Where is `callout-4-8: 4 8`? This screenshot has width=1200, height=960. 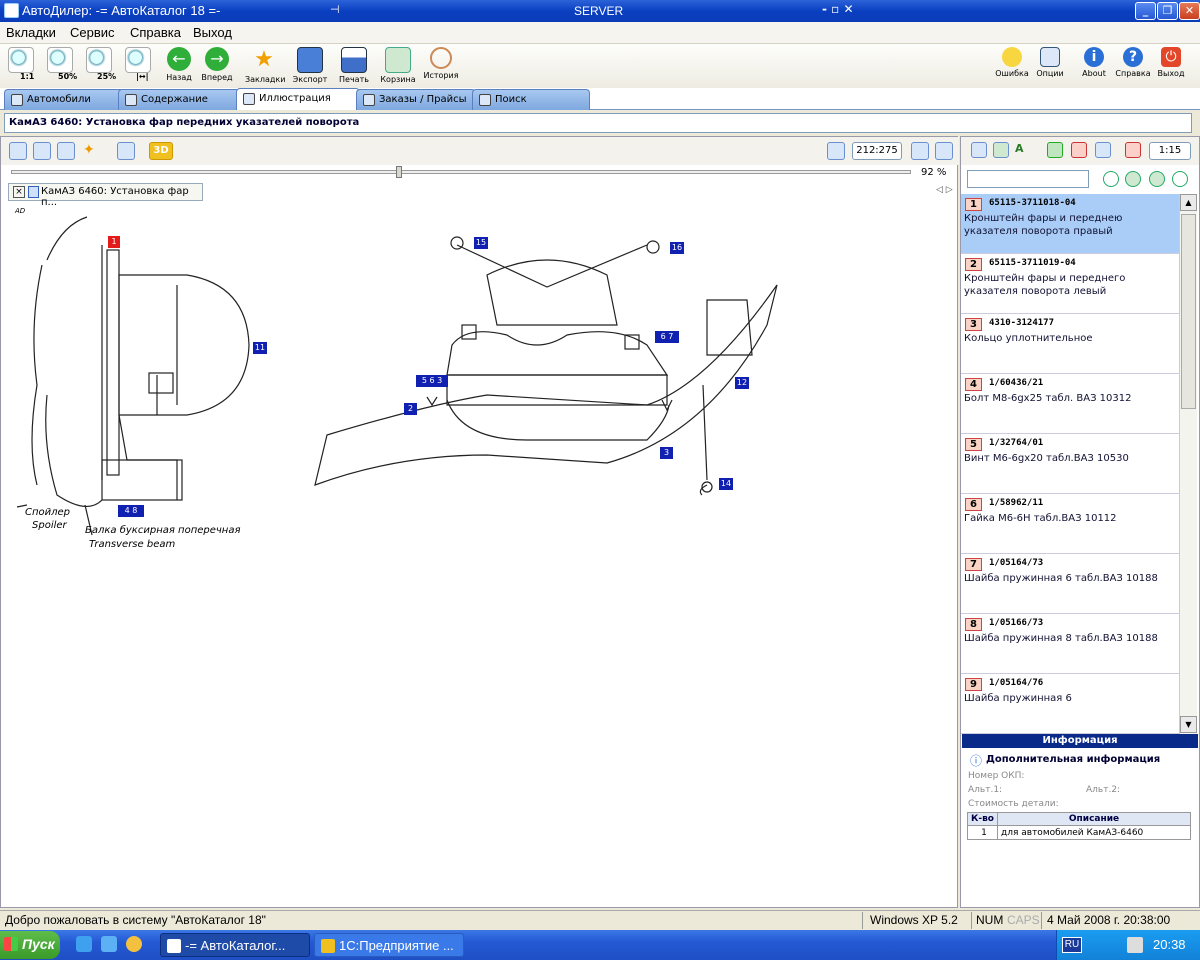 callout-4-8: 4 8 is located at coordinates (131, 511).